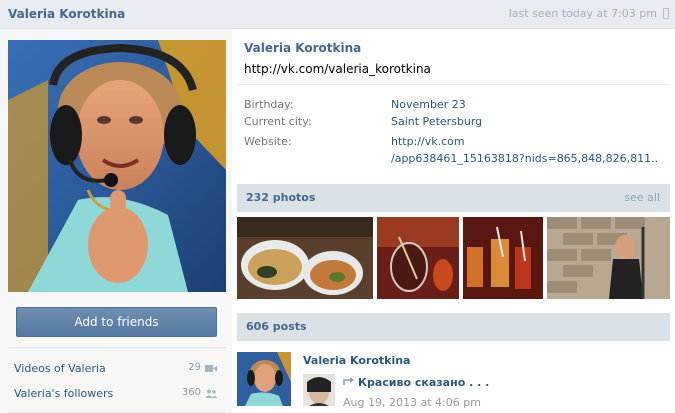 Image resolution: width=675 pixels, height=413 pixels. What do you see at coordinates (268, 141) in the screenshot?
I see `website-label: Website:` at bounding box center [268, 141].